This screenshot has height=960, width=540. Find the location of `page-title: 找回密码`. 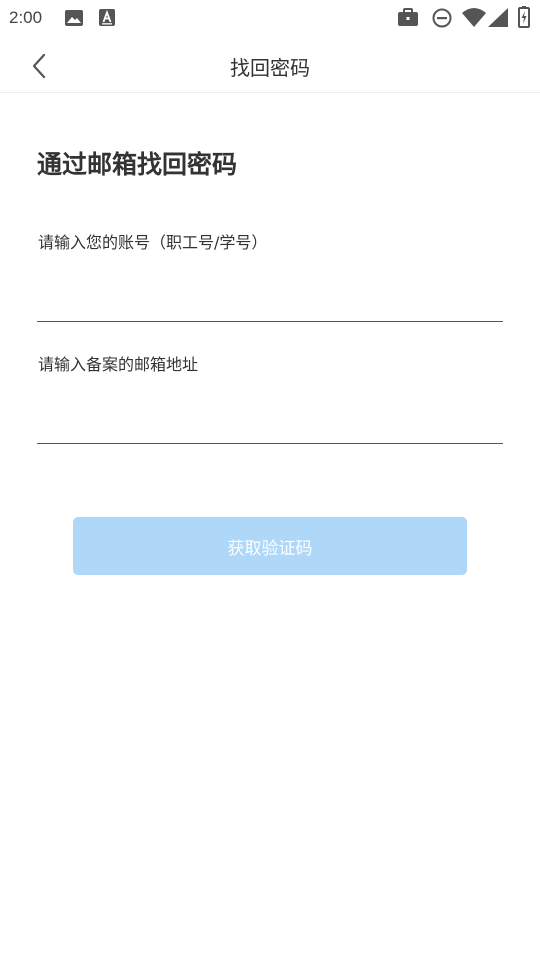

page-title: 找回密码 is located at coordinates (270, 68).